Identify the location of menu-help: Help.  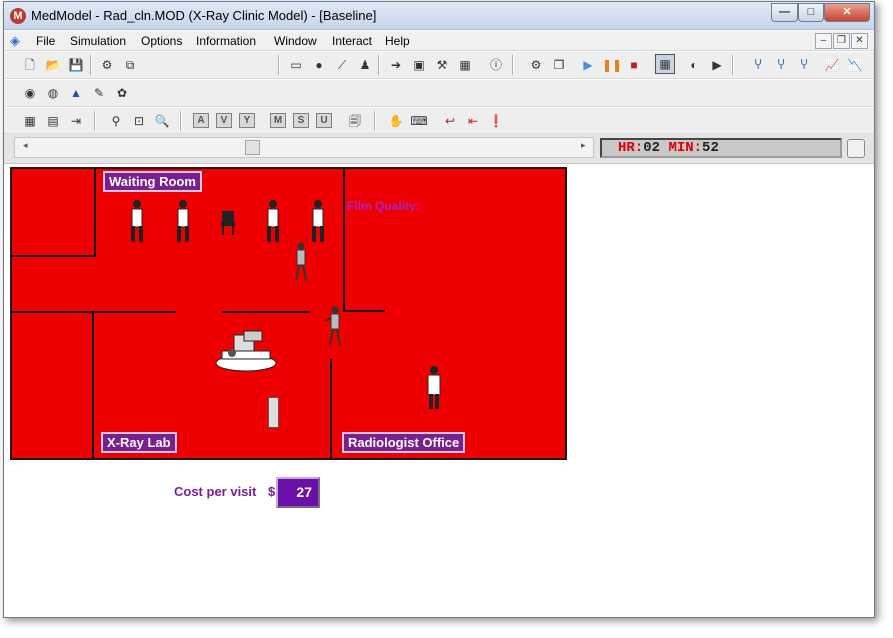
(397, 41).